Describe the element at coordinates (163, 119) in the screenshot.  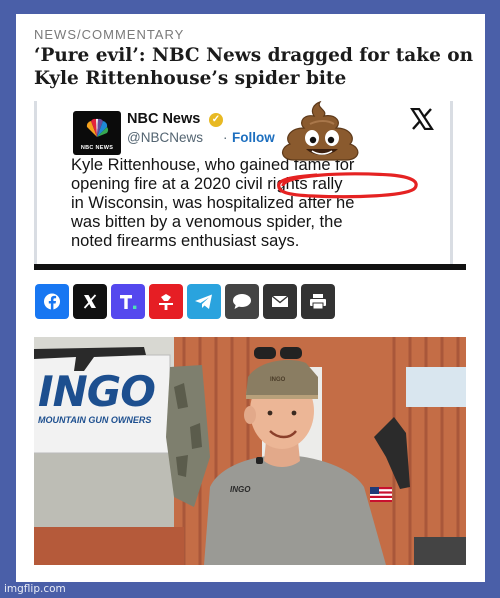
I see `tweet-author-name: NBC News` at that location.